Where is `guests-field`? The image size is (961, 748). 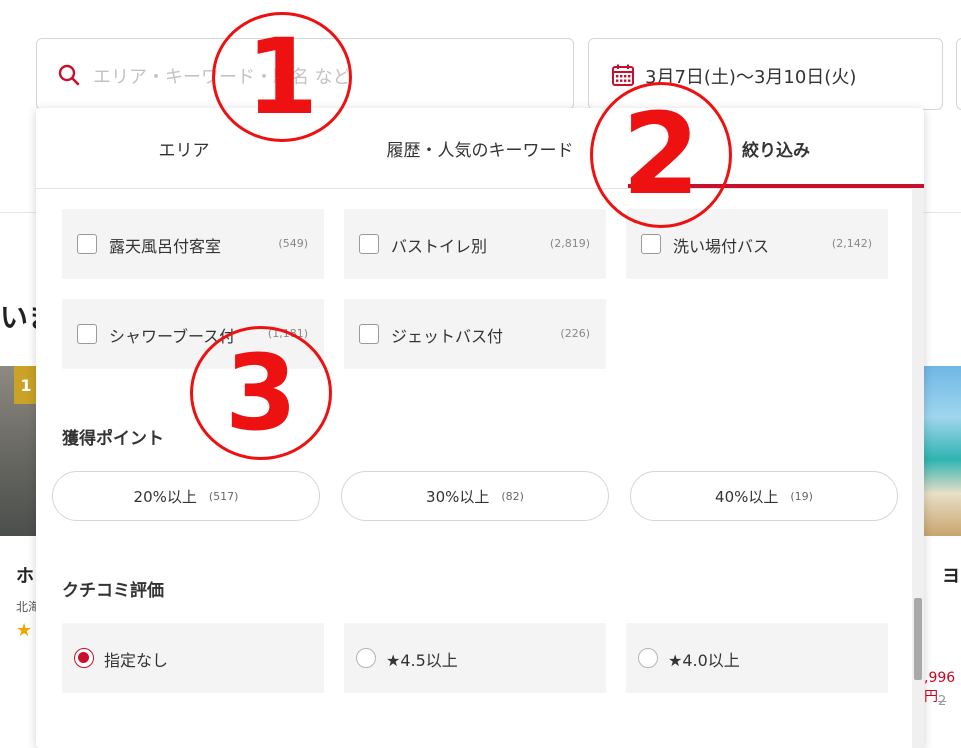
guests-field is located at coordinates (958, 74).